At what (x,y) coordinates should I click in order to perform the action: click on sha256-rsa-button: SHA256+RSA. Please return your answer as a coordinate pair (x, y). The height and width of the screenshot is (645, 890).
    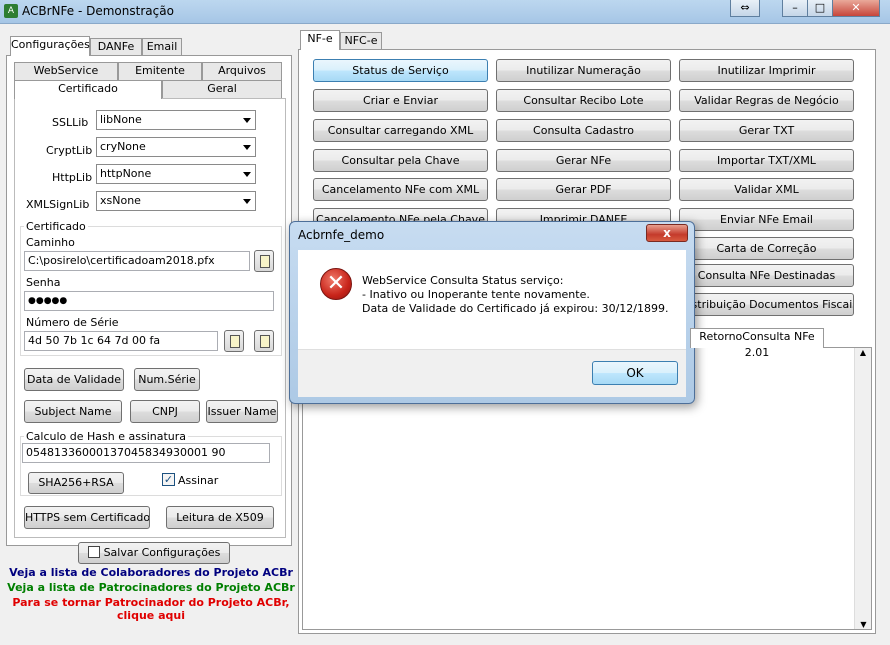
    Looking at the image, I should click on (76, 483).